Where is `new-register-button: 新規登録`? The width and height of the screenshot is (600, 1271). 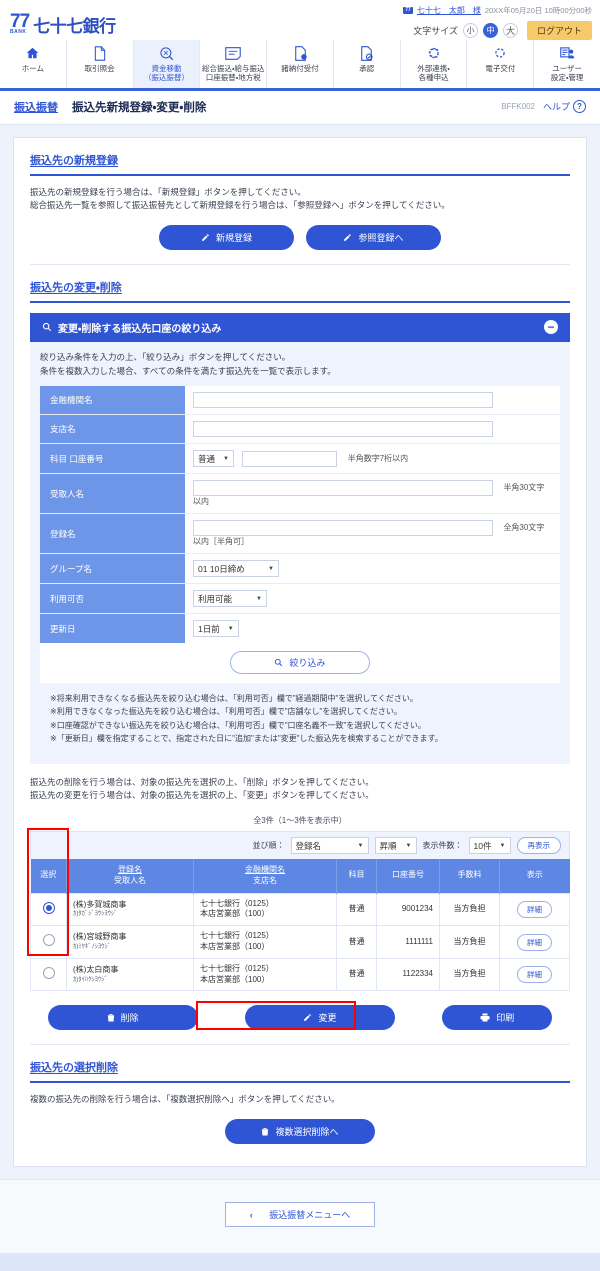 new-register-button: 新規登録 is located at coordinates (226, 237).